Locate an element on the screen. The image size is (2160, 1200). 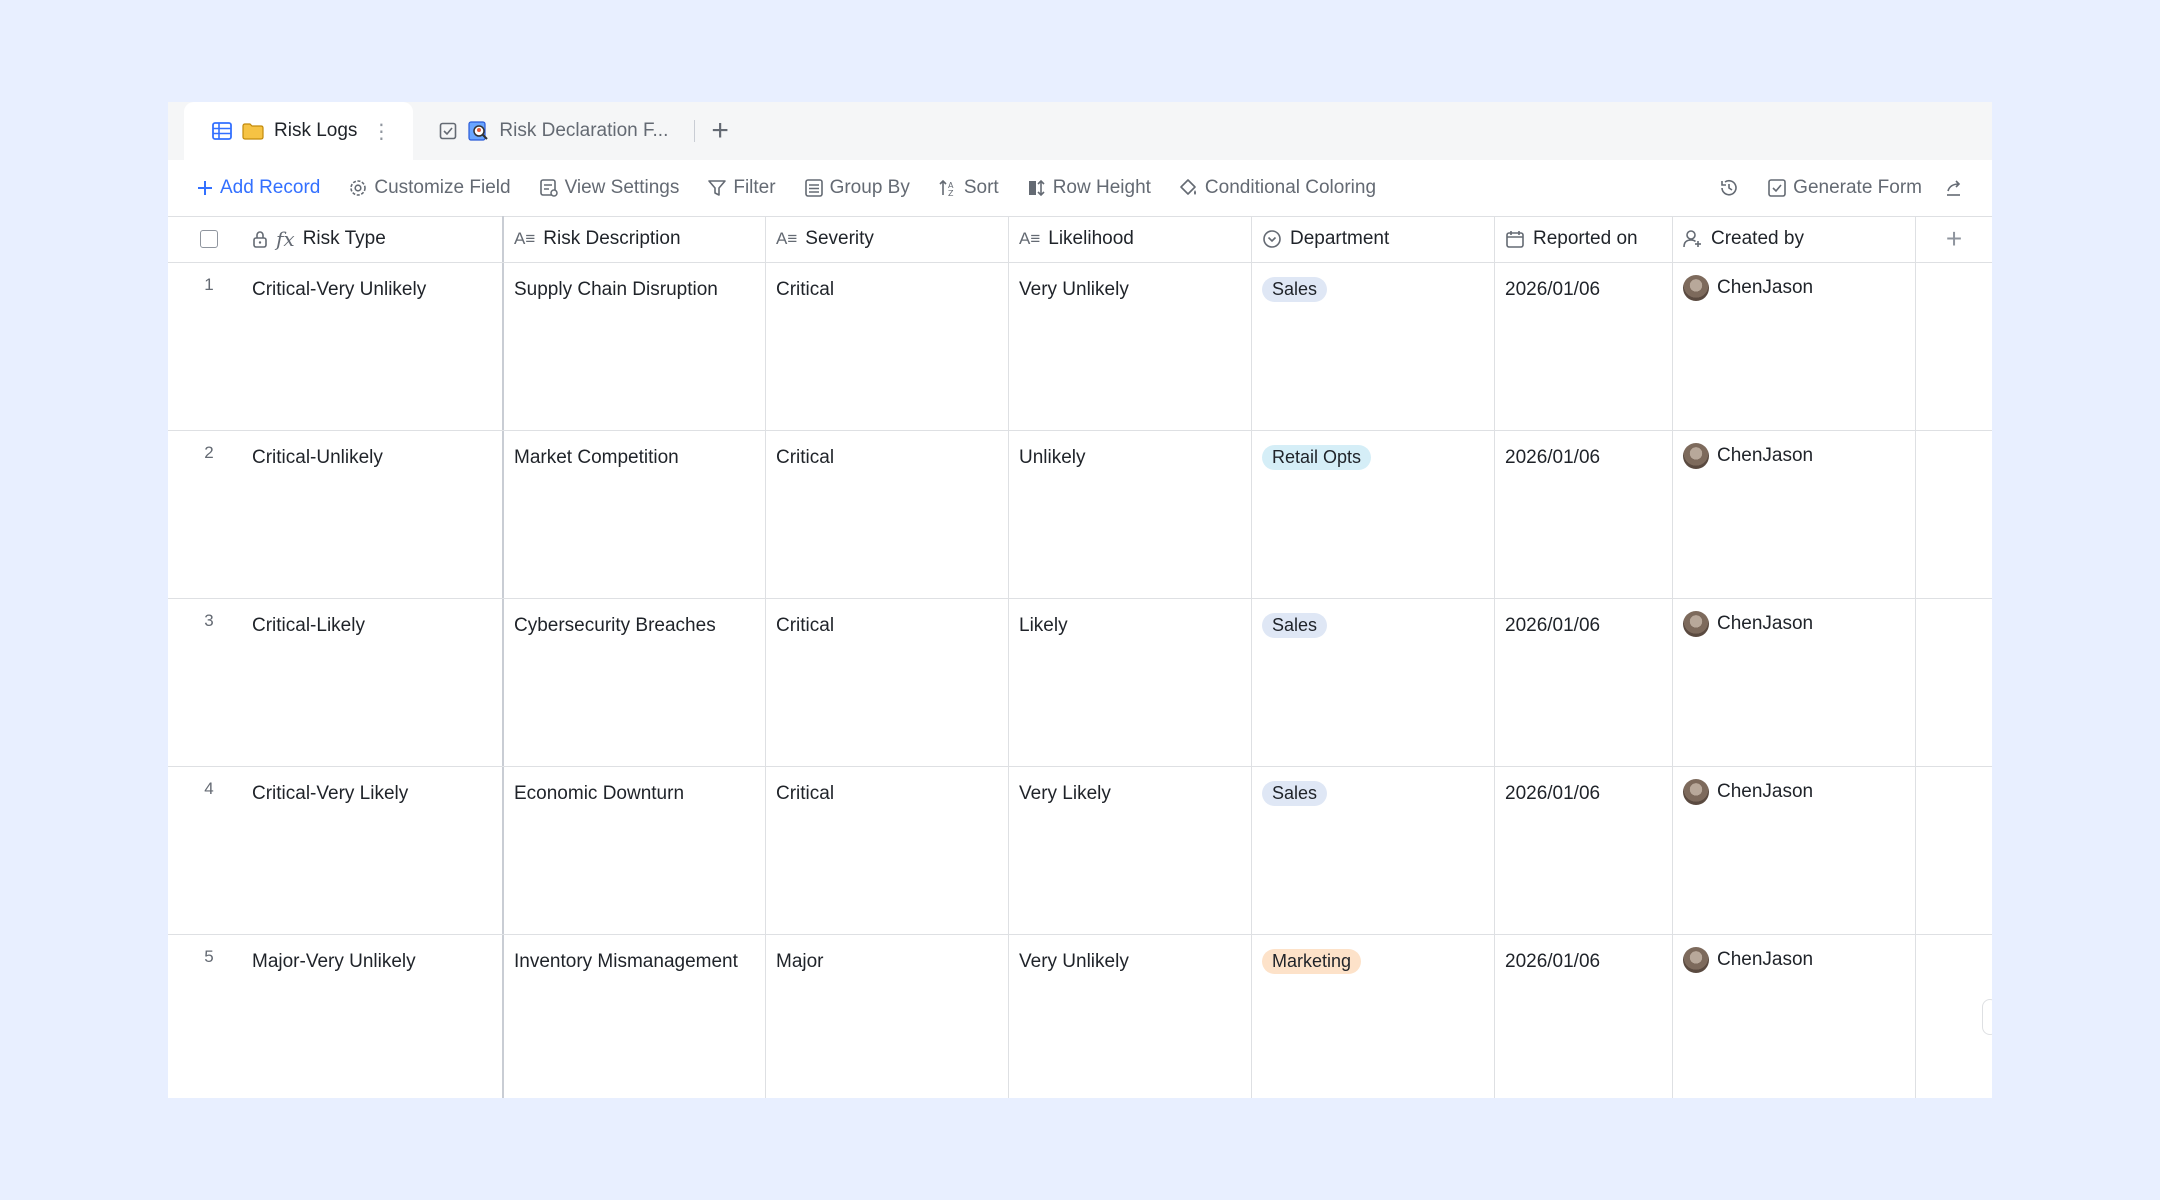
cell-risk-type: Critical-Unlikely is located at coordinates (377, 514).